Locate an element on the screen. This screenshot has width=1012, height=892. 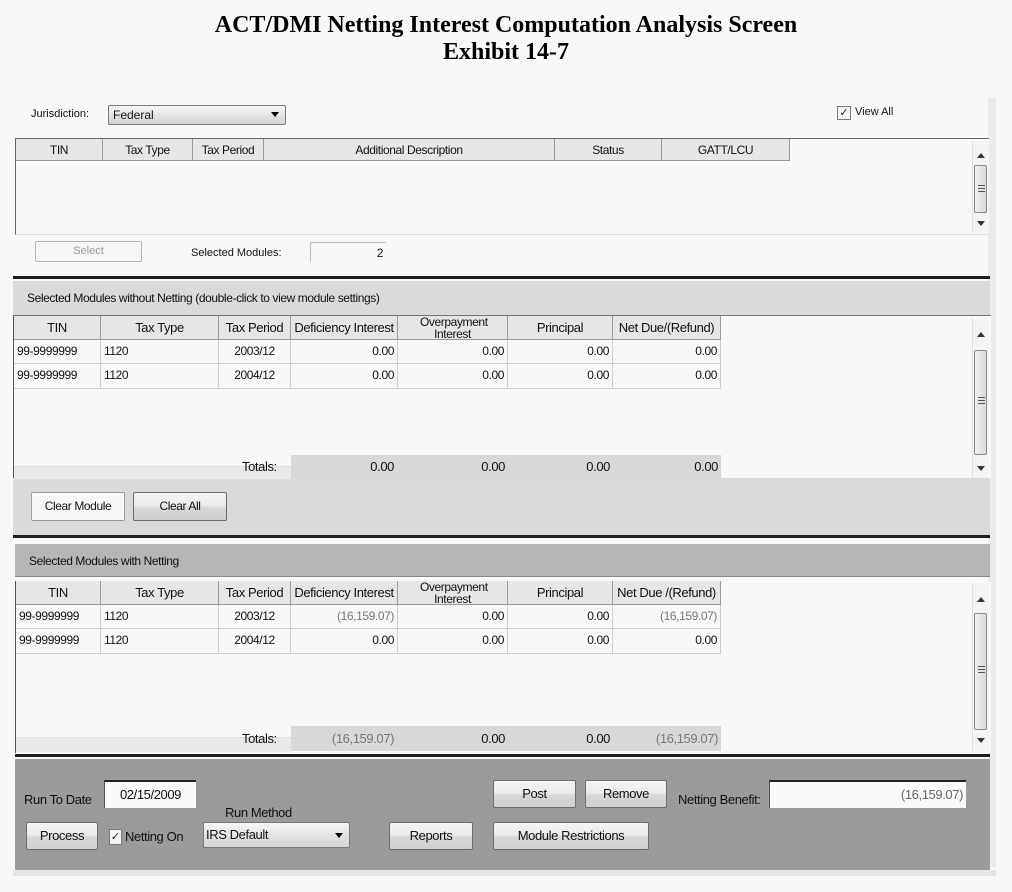
select-button: Select is located at coordinates (88, 251).